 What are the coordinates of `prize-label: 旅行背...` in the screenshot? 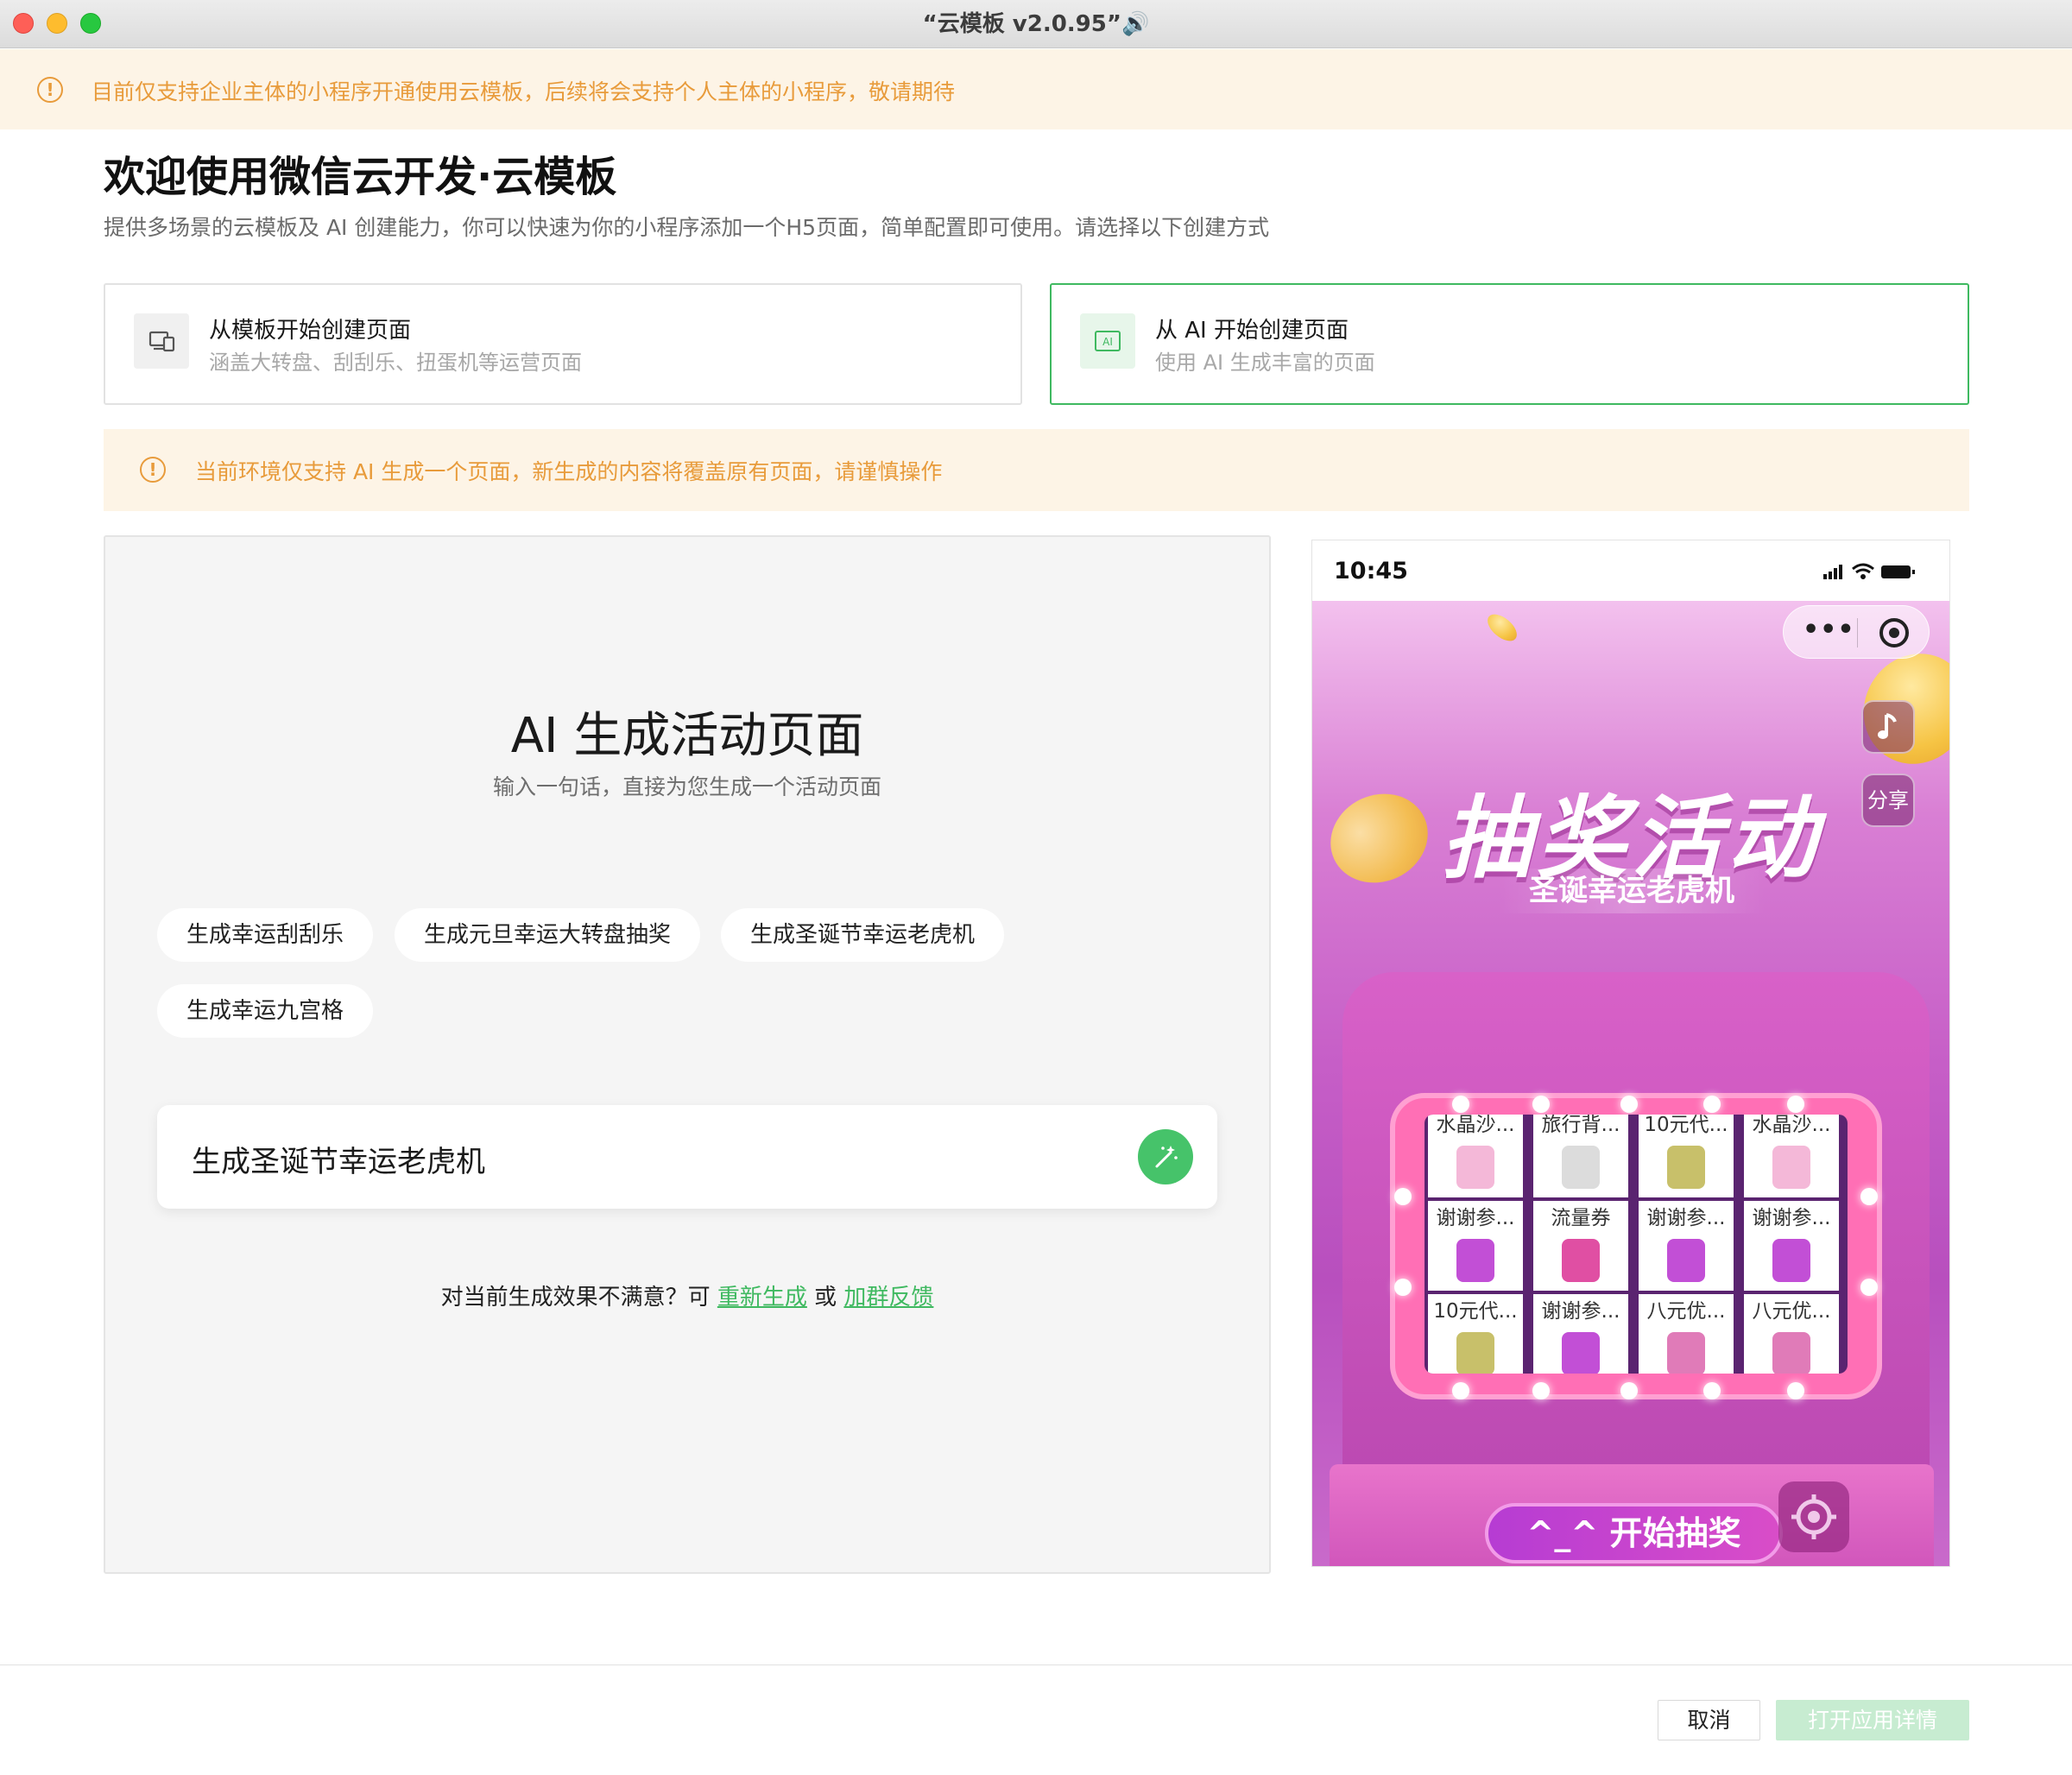 It's located at (1580, 1126).